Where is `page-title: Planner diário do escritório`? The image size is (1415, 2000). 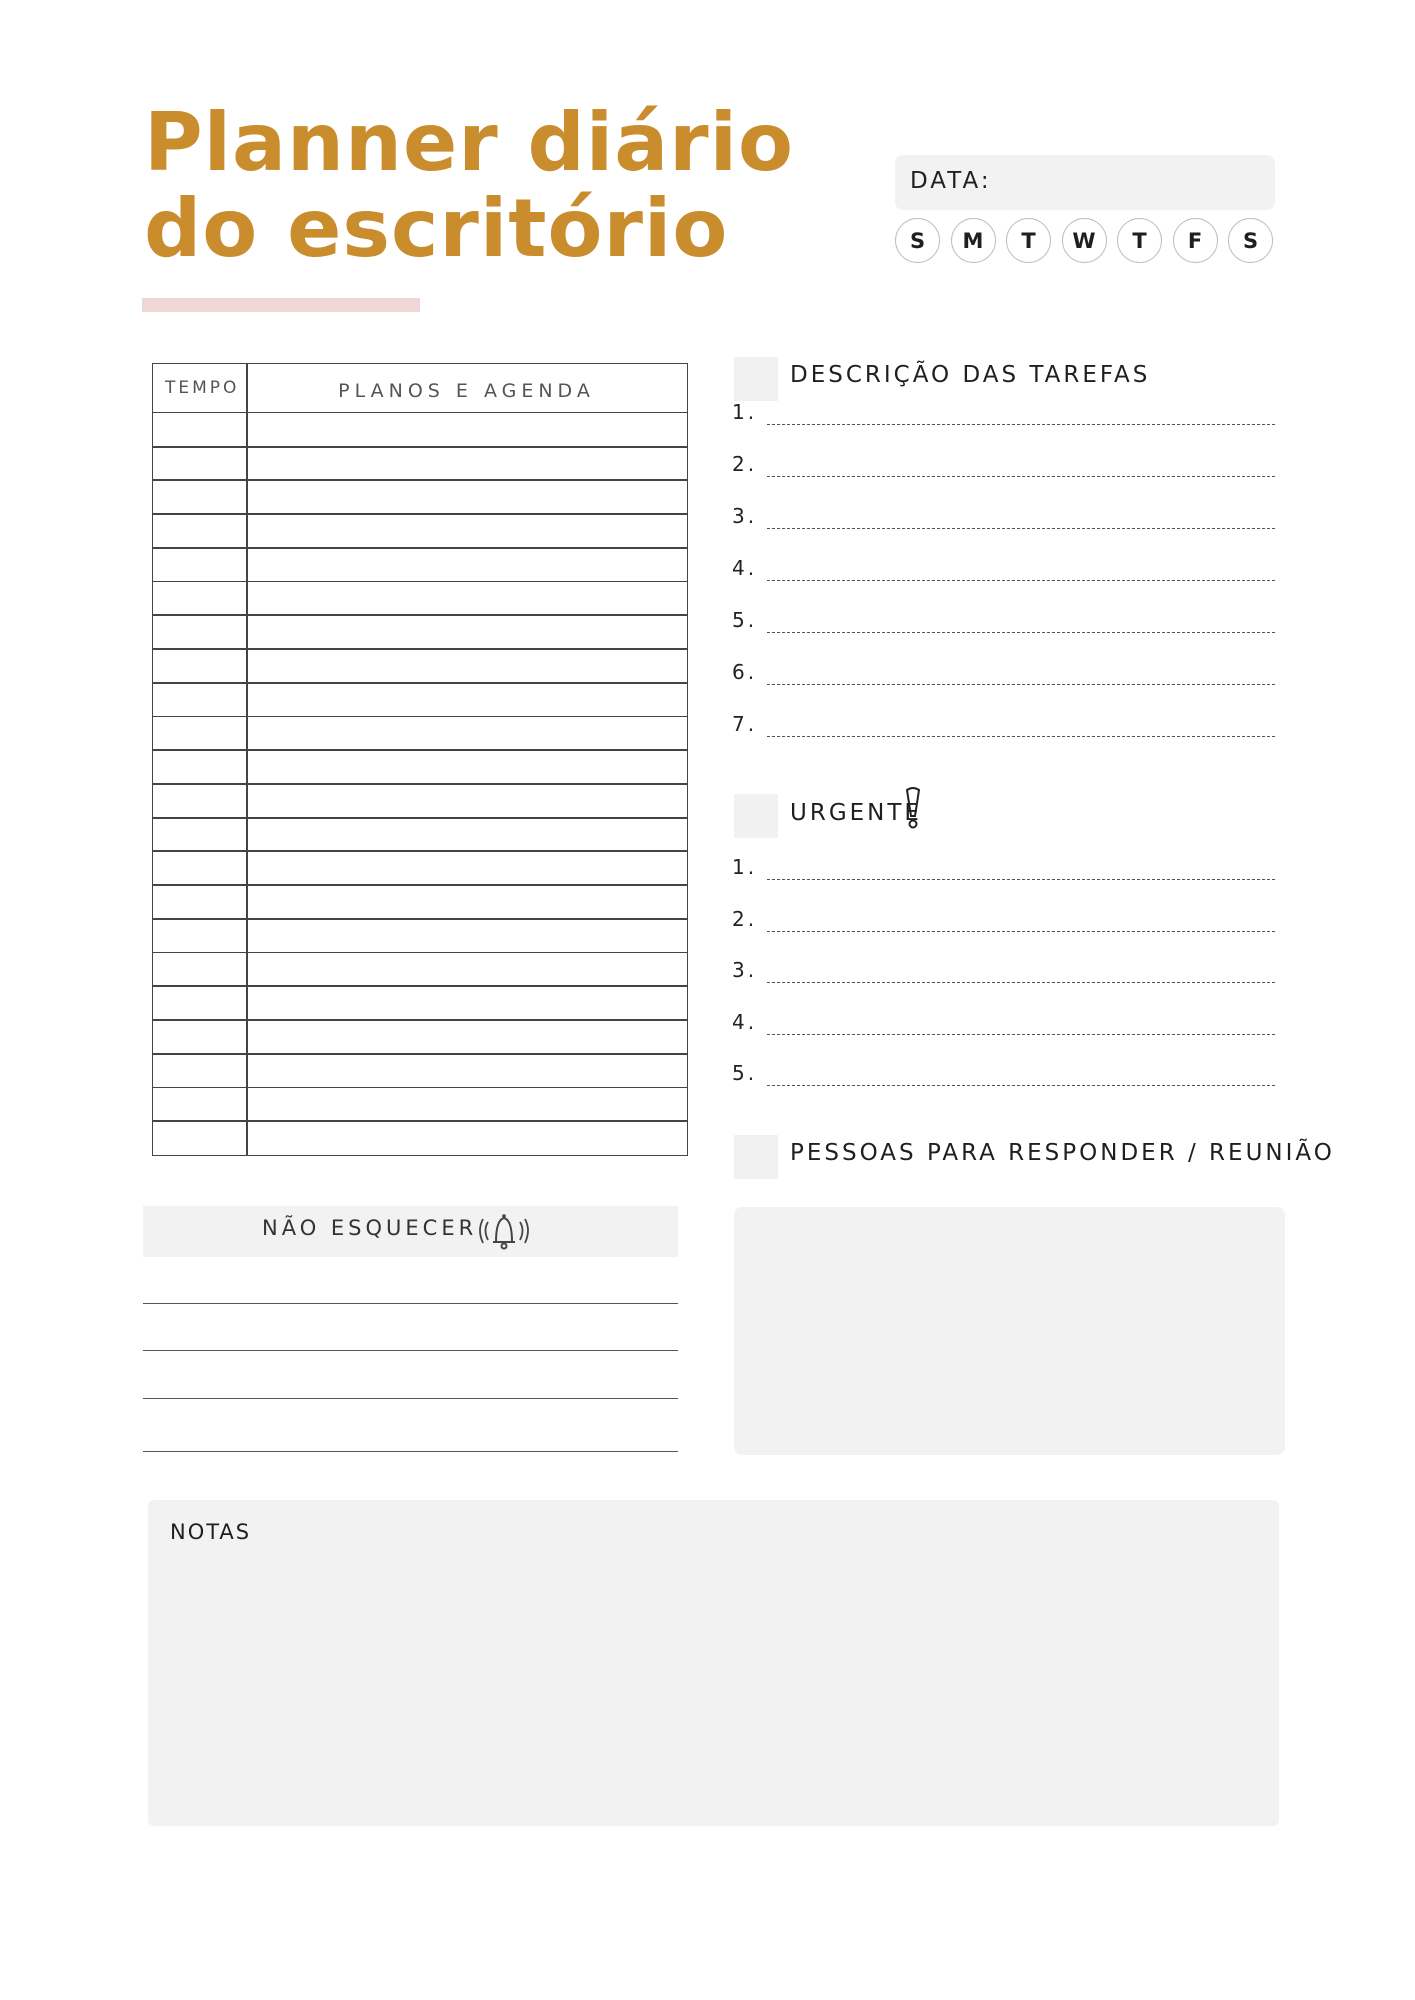 page-title: Planner diário do escritório is located at coordinates (469, 186).